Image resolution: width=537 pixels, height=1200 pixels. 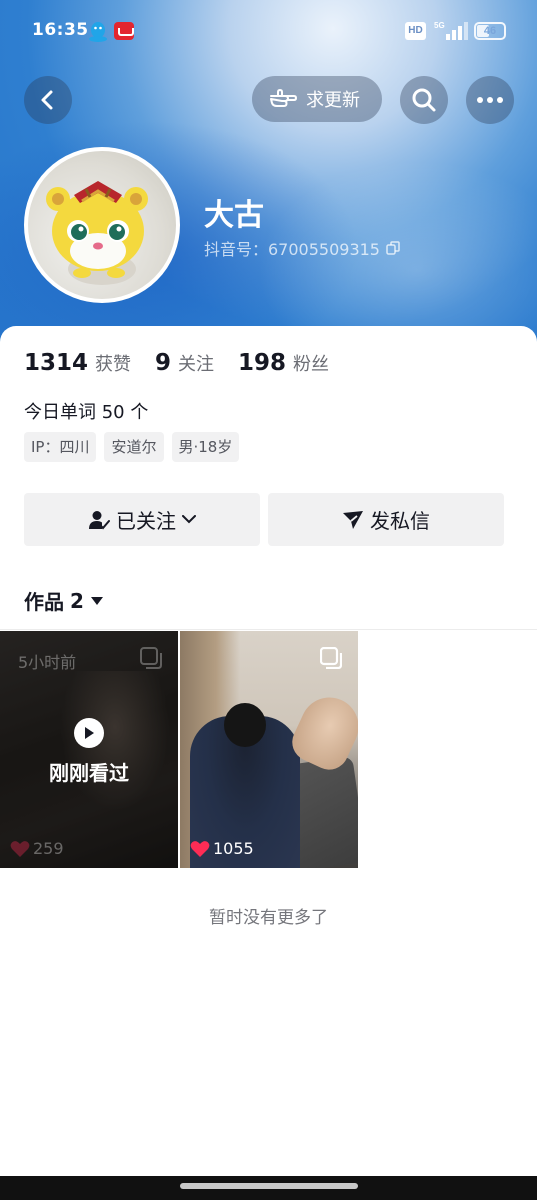 I want to click on tiger-cartoon-avatar, so click(x=97, y=233).